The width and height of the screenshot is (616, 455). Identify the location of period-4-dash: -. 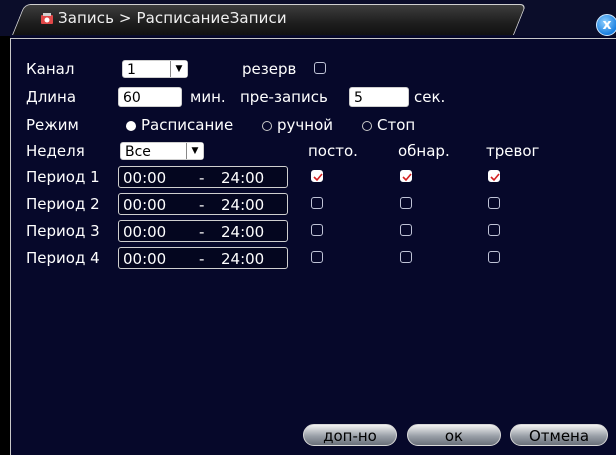
(202, 259).